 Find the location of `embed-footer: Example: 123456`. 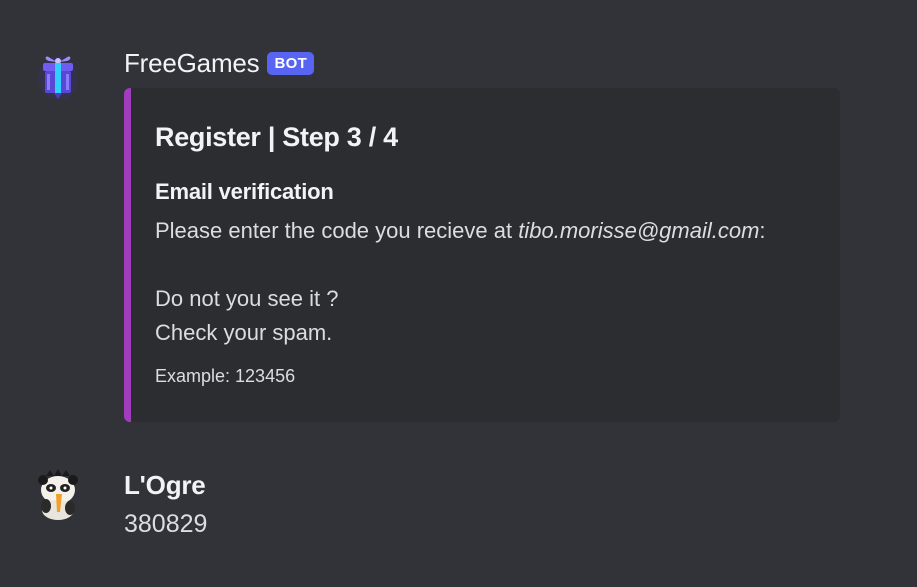

embed-footer: Example: 123456 is located at coordinates (225, 376).